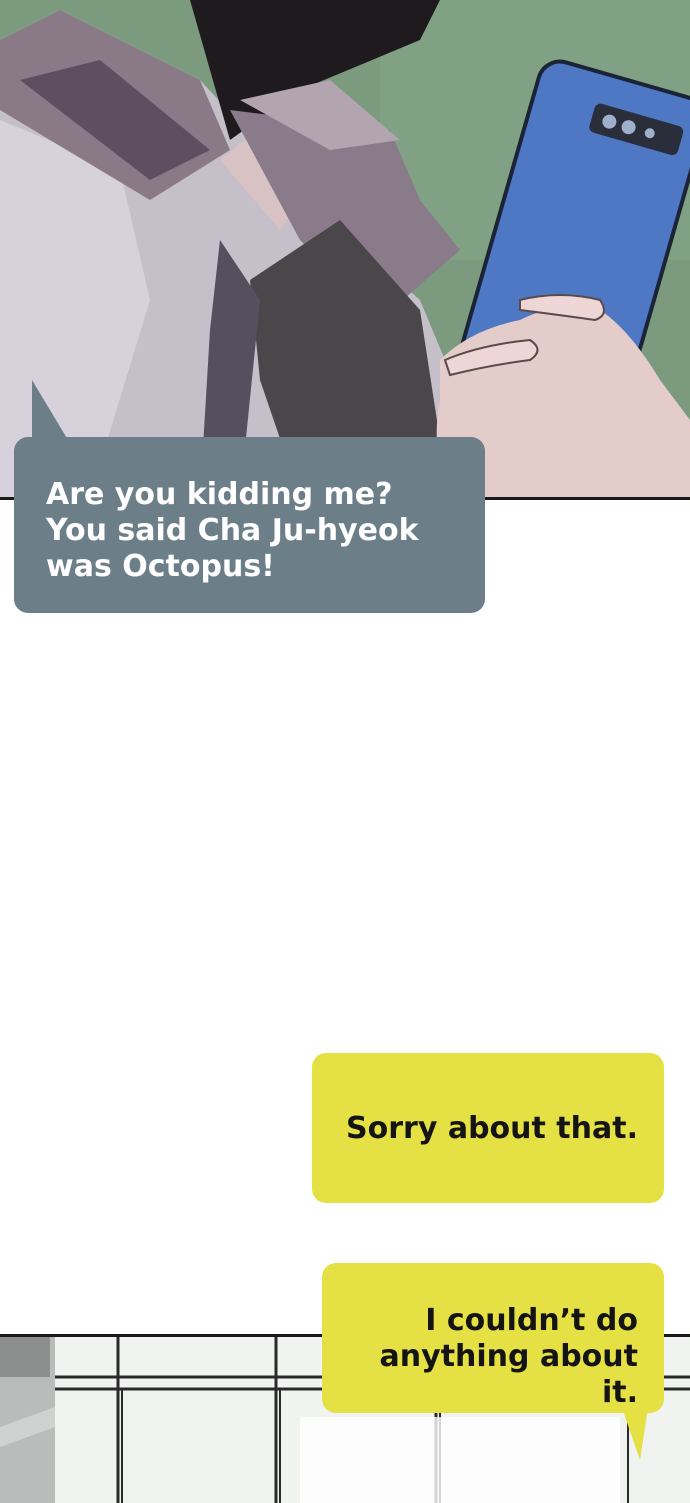 The image size is (690, 1503). I want to click on bubble-line: You said Cha Ju-hyeok, so click(232, 530).